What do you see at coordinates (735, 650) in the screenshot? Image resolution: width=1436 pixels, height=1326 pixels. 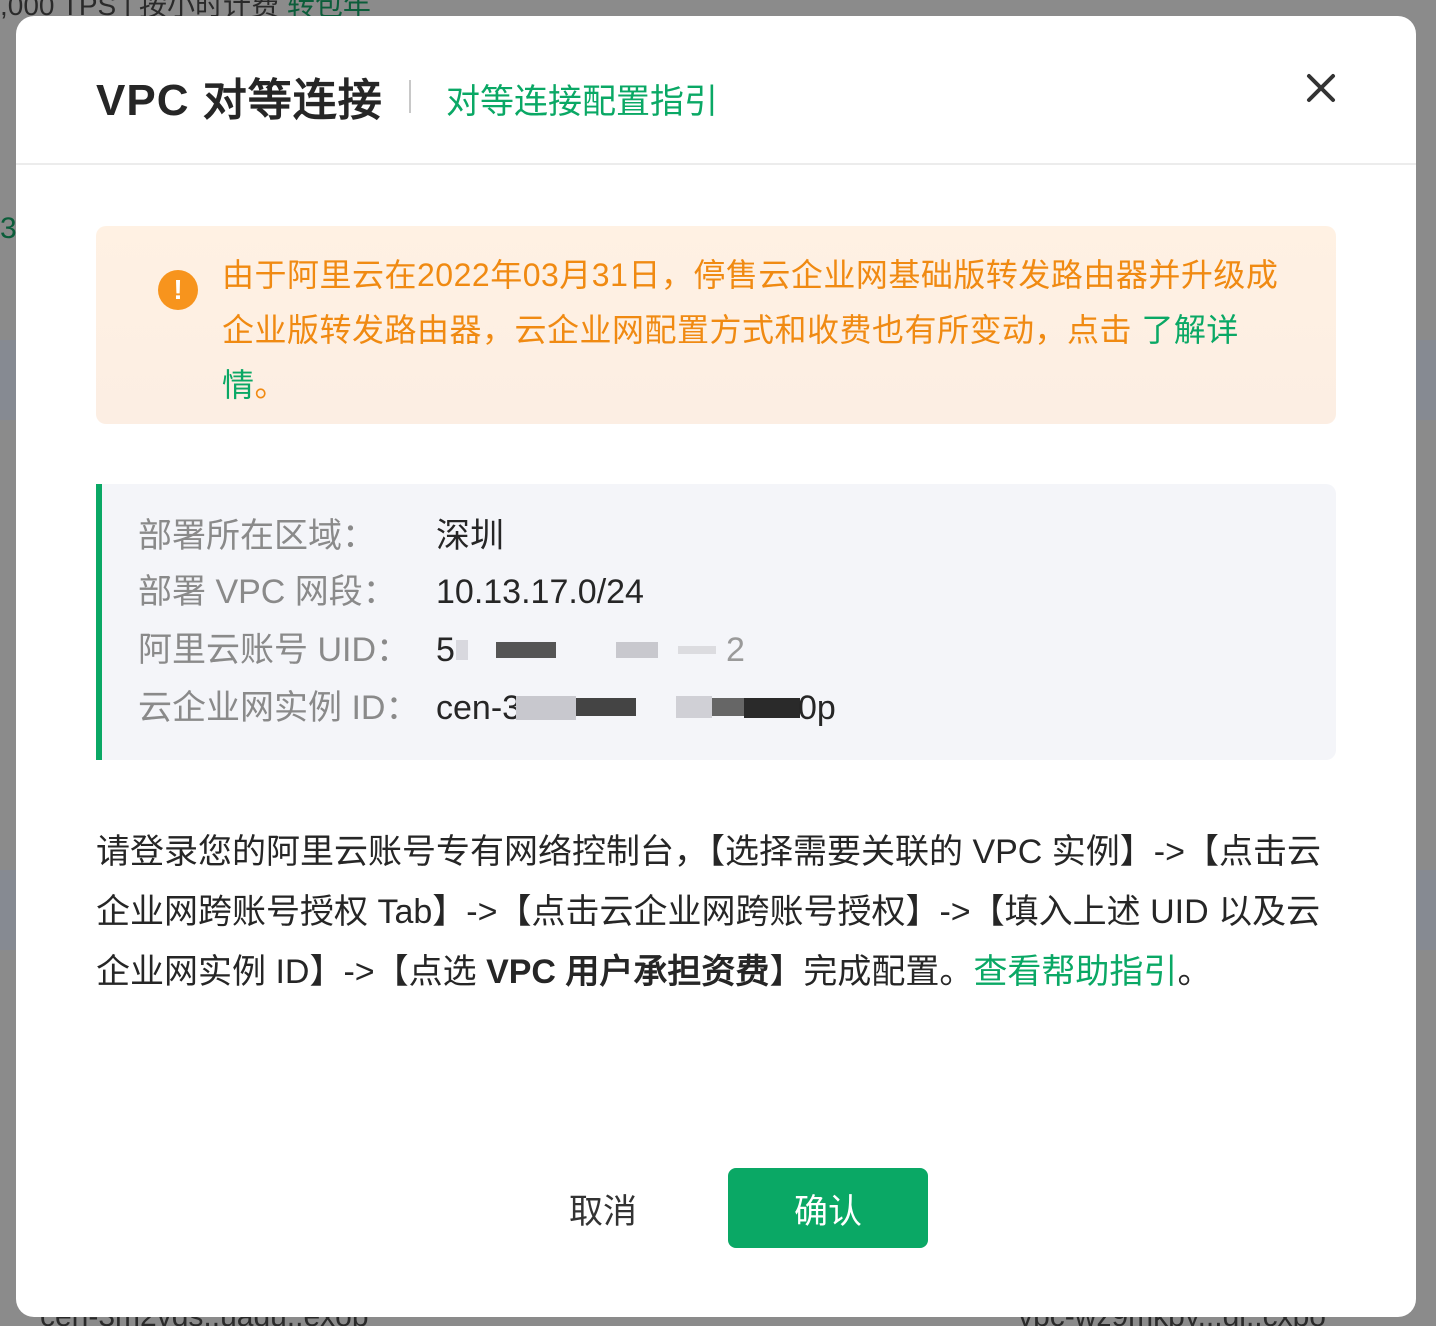 I see `uid-suffix: 2` at bounding box center [735, 650].